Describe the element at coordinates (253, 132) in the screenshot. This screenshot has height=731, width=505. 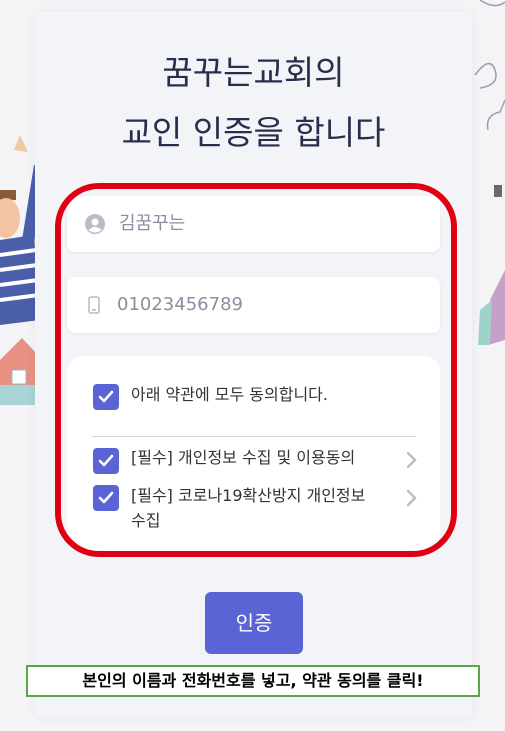
I see `page-title-line2: 교인 인증을 합니다` at that location.